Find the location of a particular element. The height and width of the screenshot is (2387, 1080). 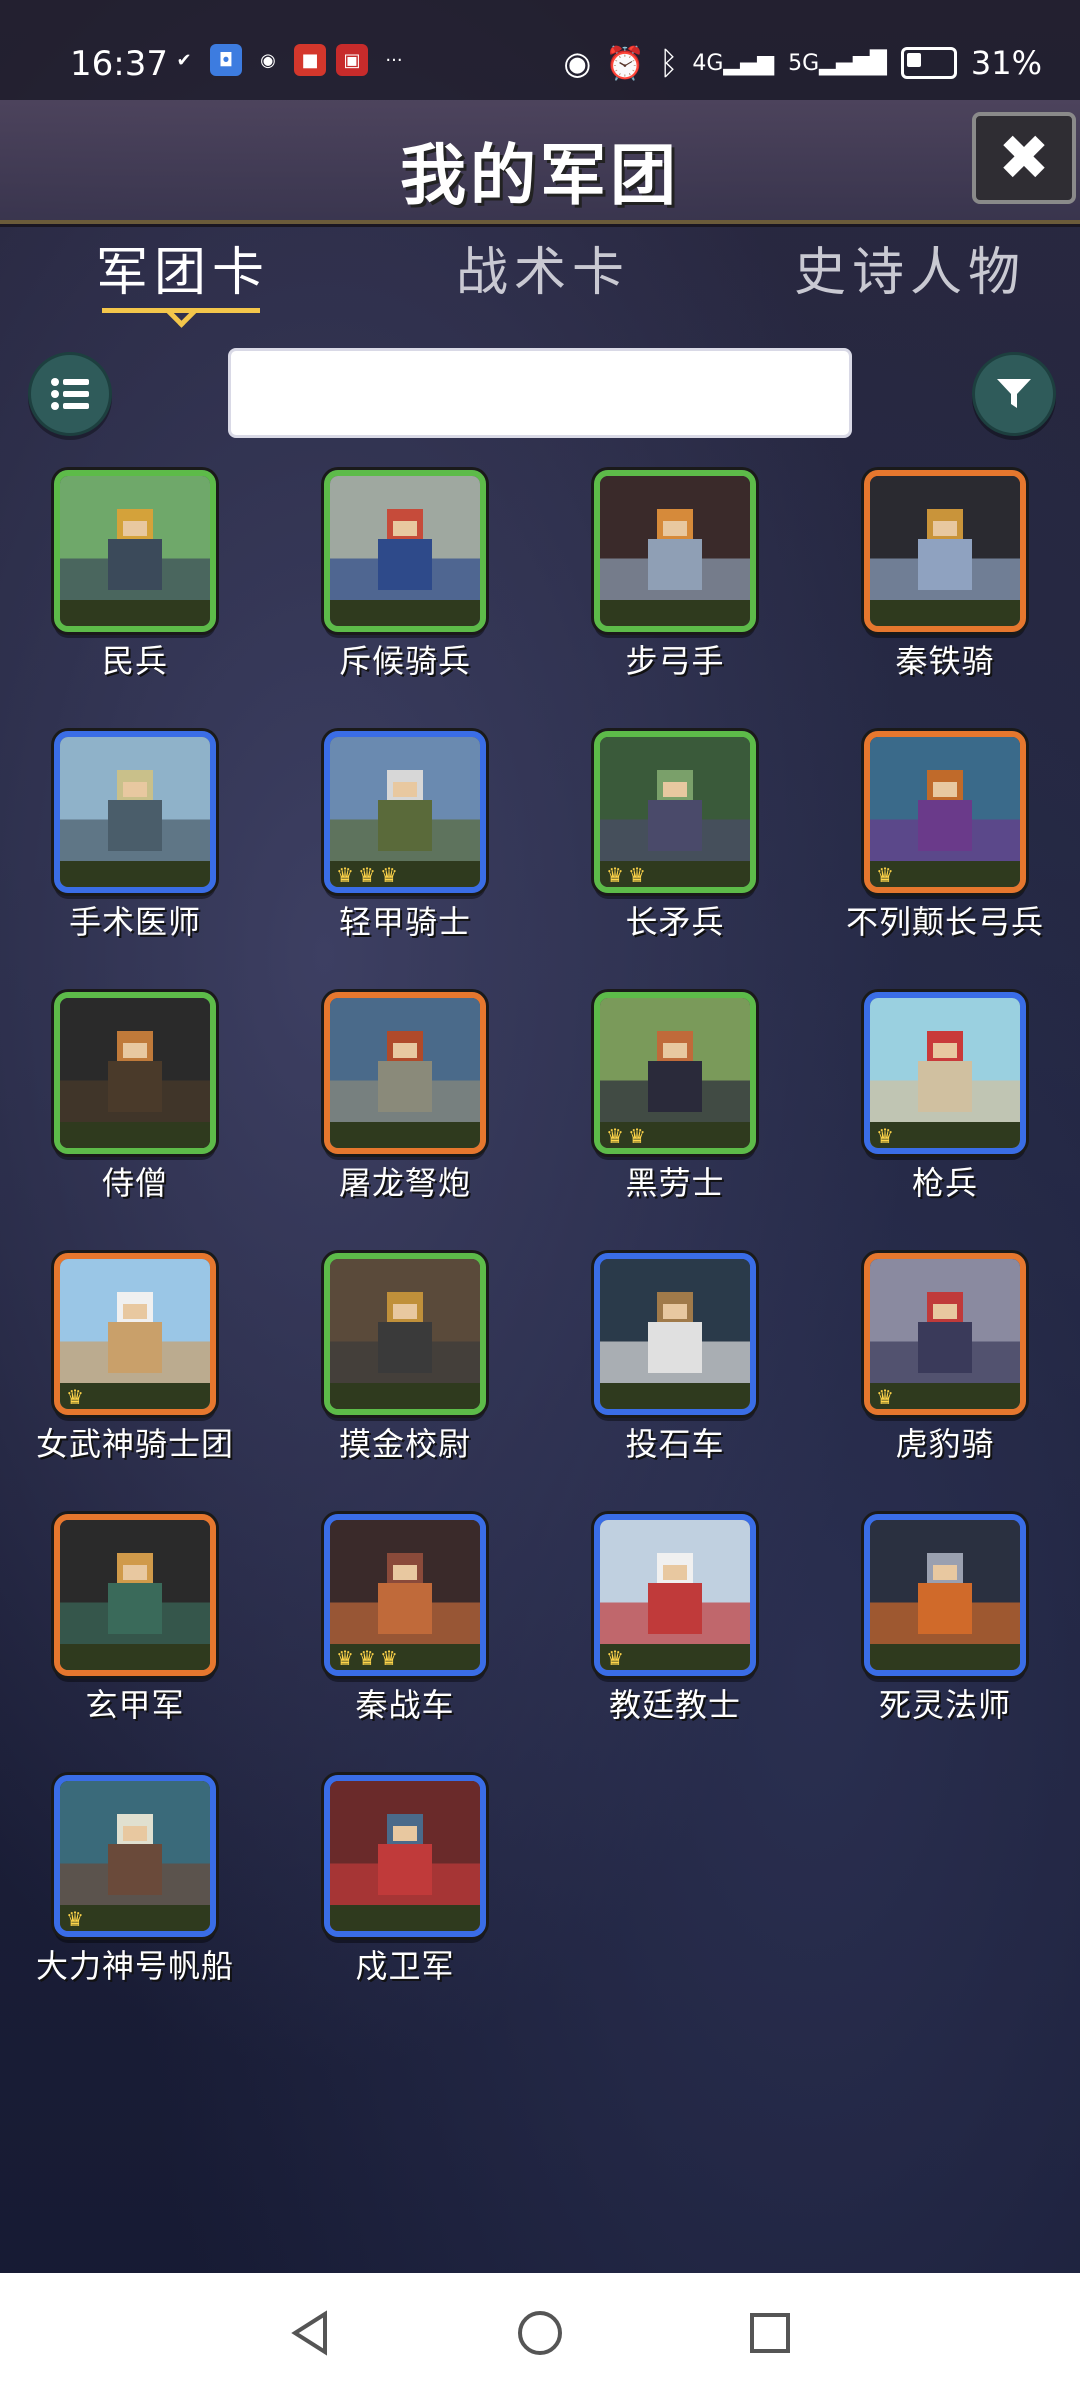

unit-card: 戍卫军 is located at coordinates (405, 1895).